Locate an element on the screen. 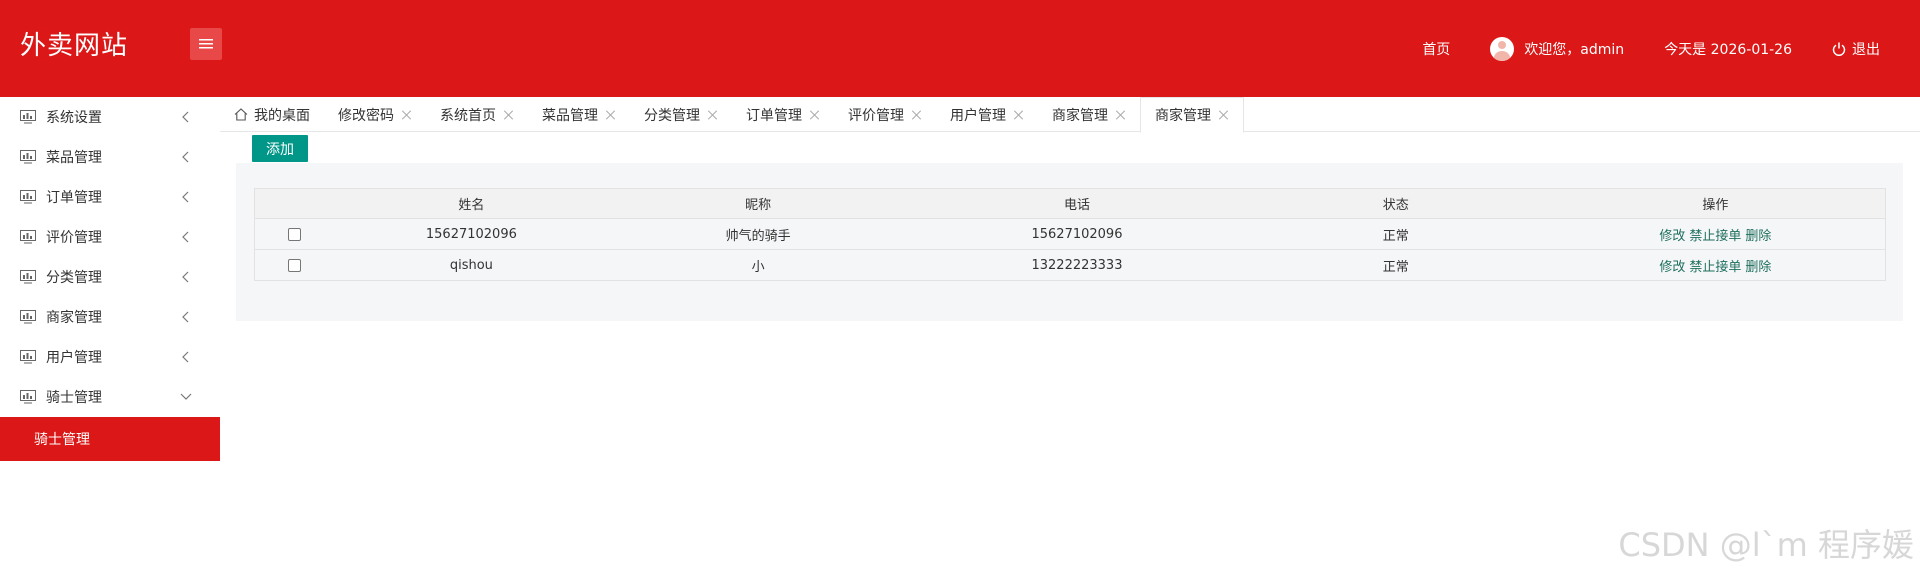  sidebar-item-reviews: 评价管理 is located at coordinates (110, 237).